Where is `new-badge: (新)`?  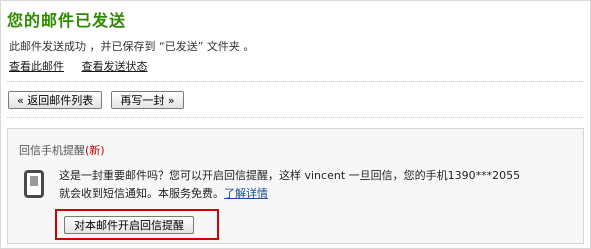
new-badge: (新) is located at coordinates (95, 150).